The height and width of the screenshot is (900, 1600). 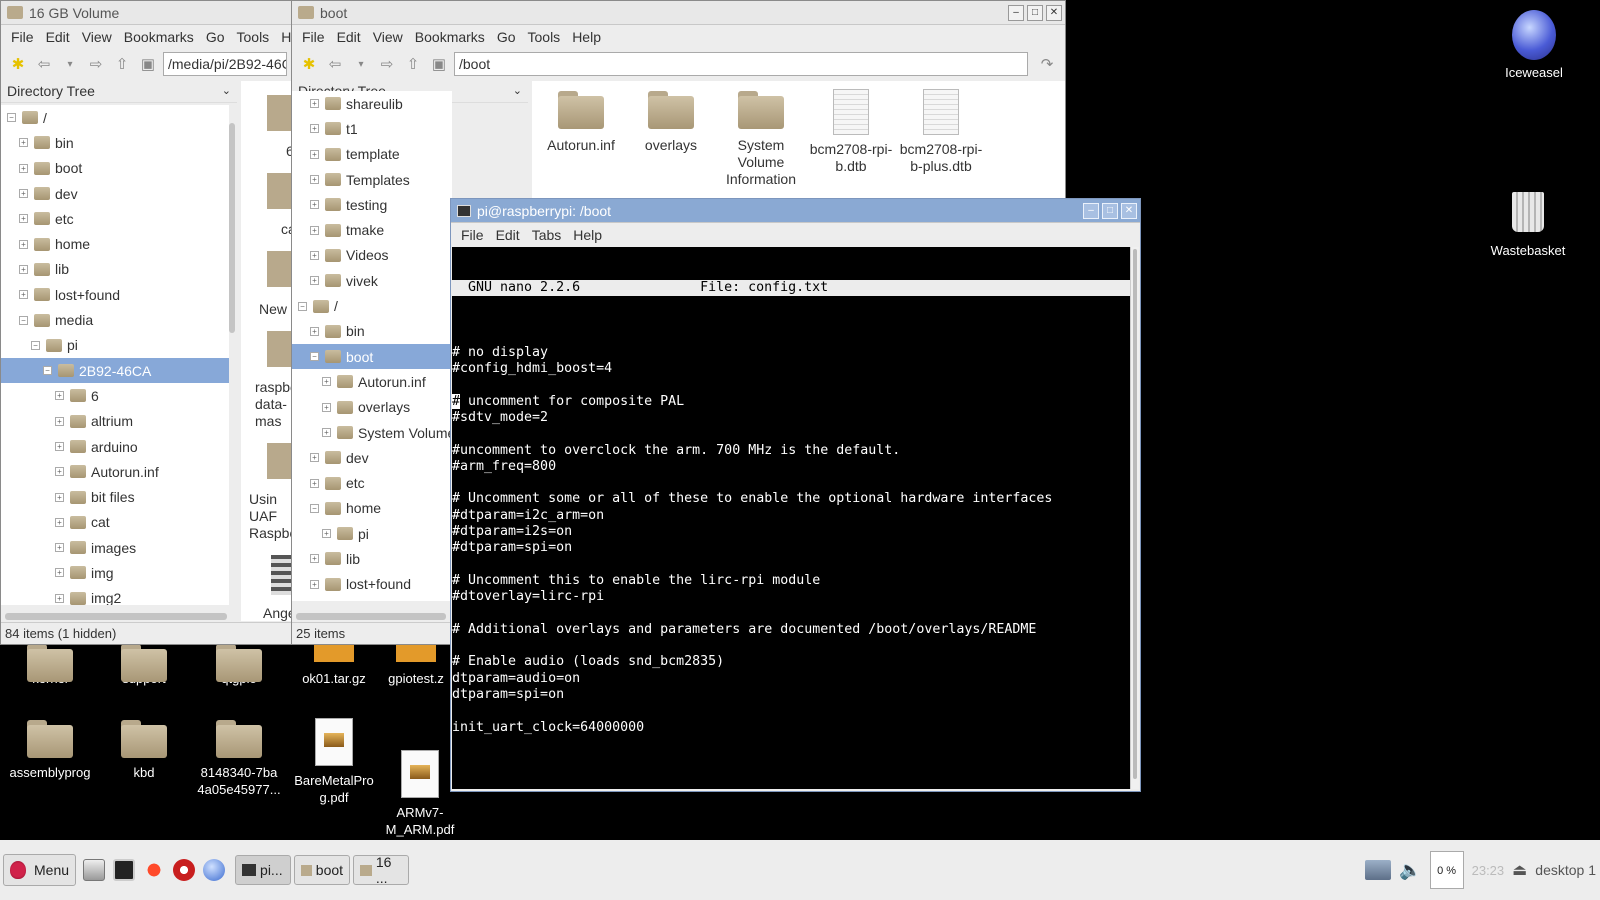 I want to click on file-item-dtb-b-plus: bcm2708-rpi-b-plus.dtb, so click(x=941, y=132).